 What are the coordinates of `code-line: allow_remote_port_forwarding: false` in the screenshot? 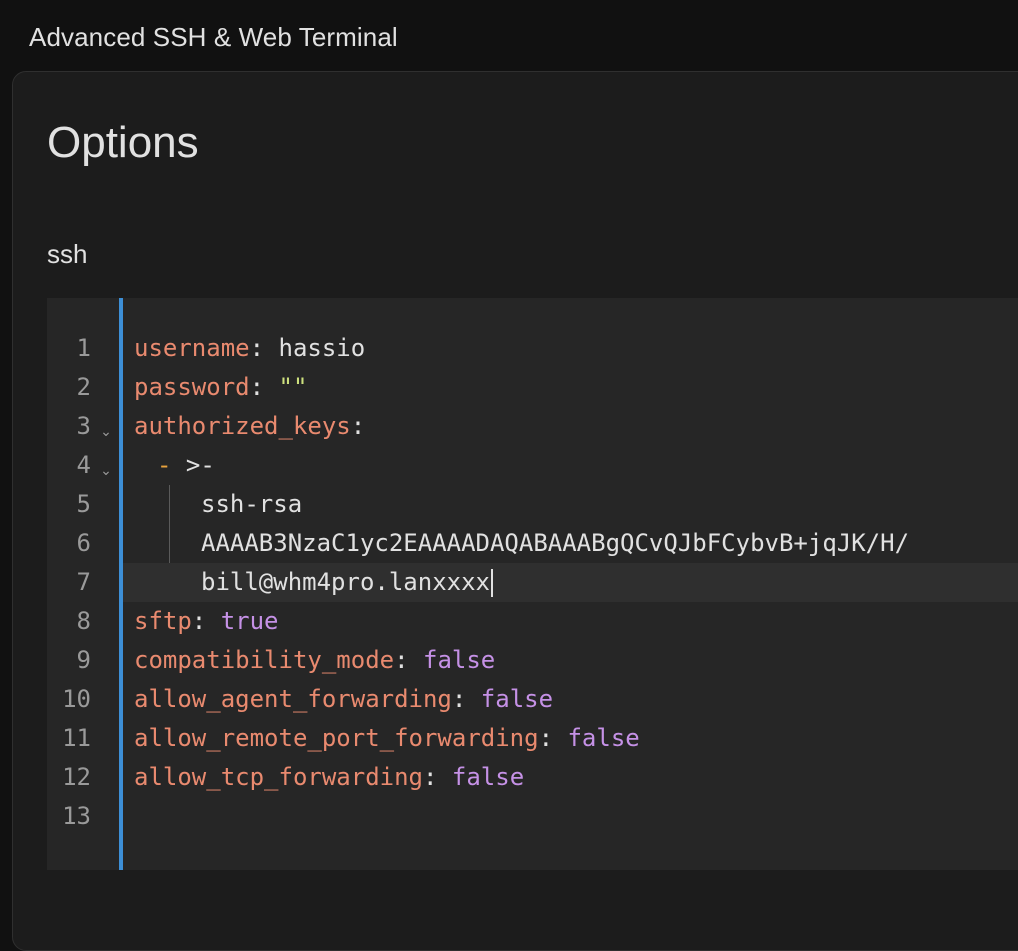 It's located at (570, 738).